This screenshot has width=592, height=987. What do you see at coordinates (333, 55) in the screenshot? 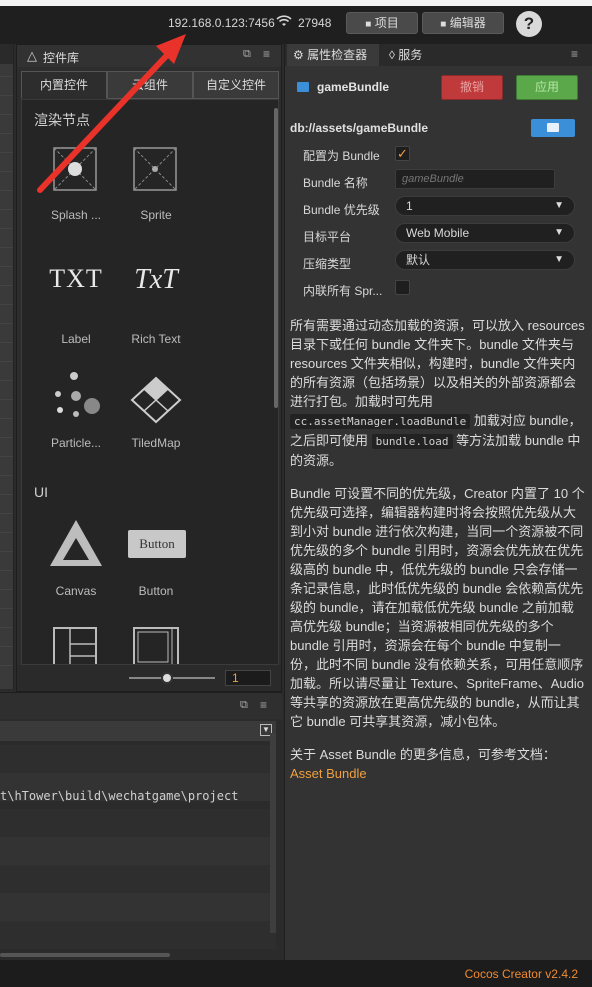
I see `tab-inspector: ⚙ 属性检查器` at bounding box center [333, 55].